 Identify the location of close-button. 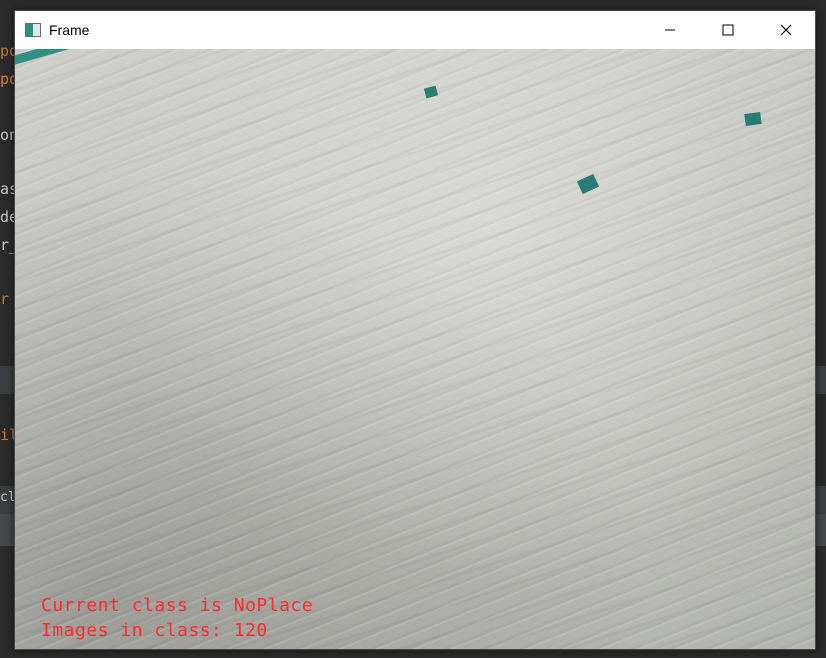
(786, 30).